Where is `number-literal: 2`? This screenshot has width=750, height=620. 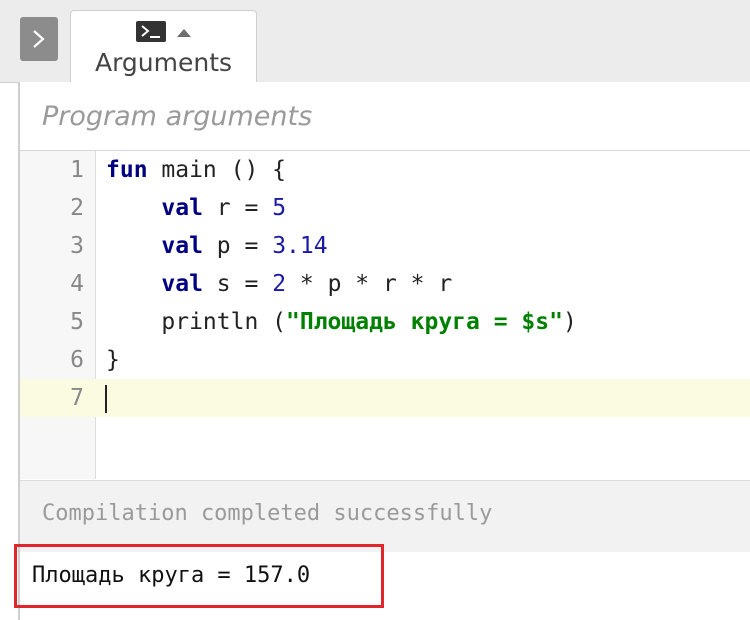 number-literal: 2 is located at coordinates (279, 284).